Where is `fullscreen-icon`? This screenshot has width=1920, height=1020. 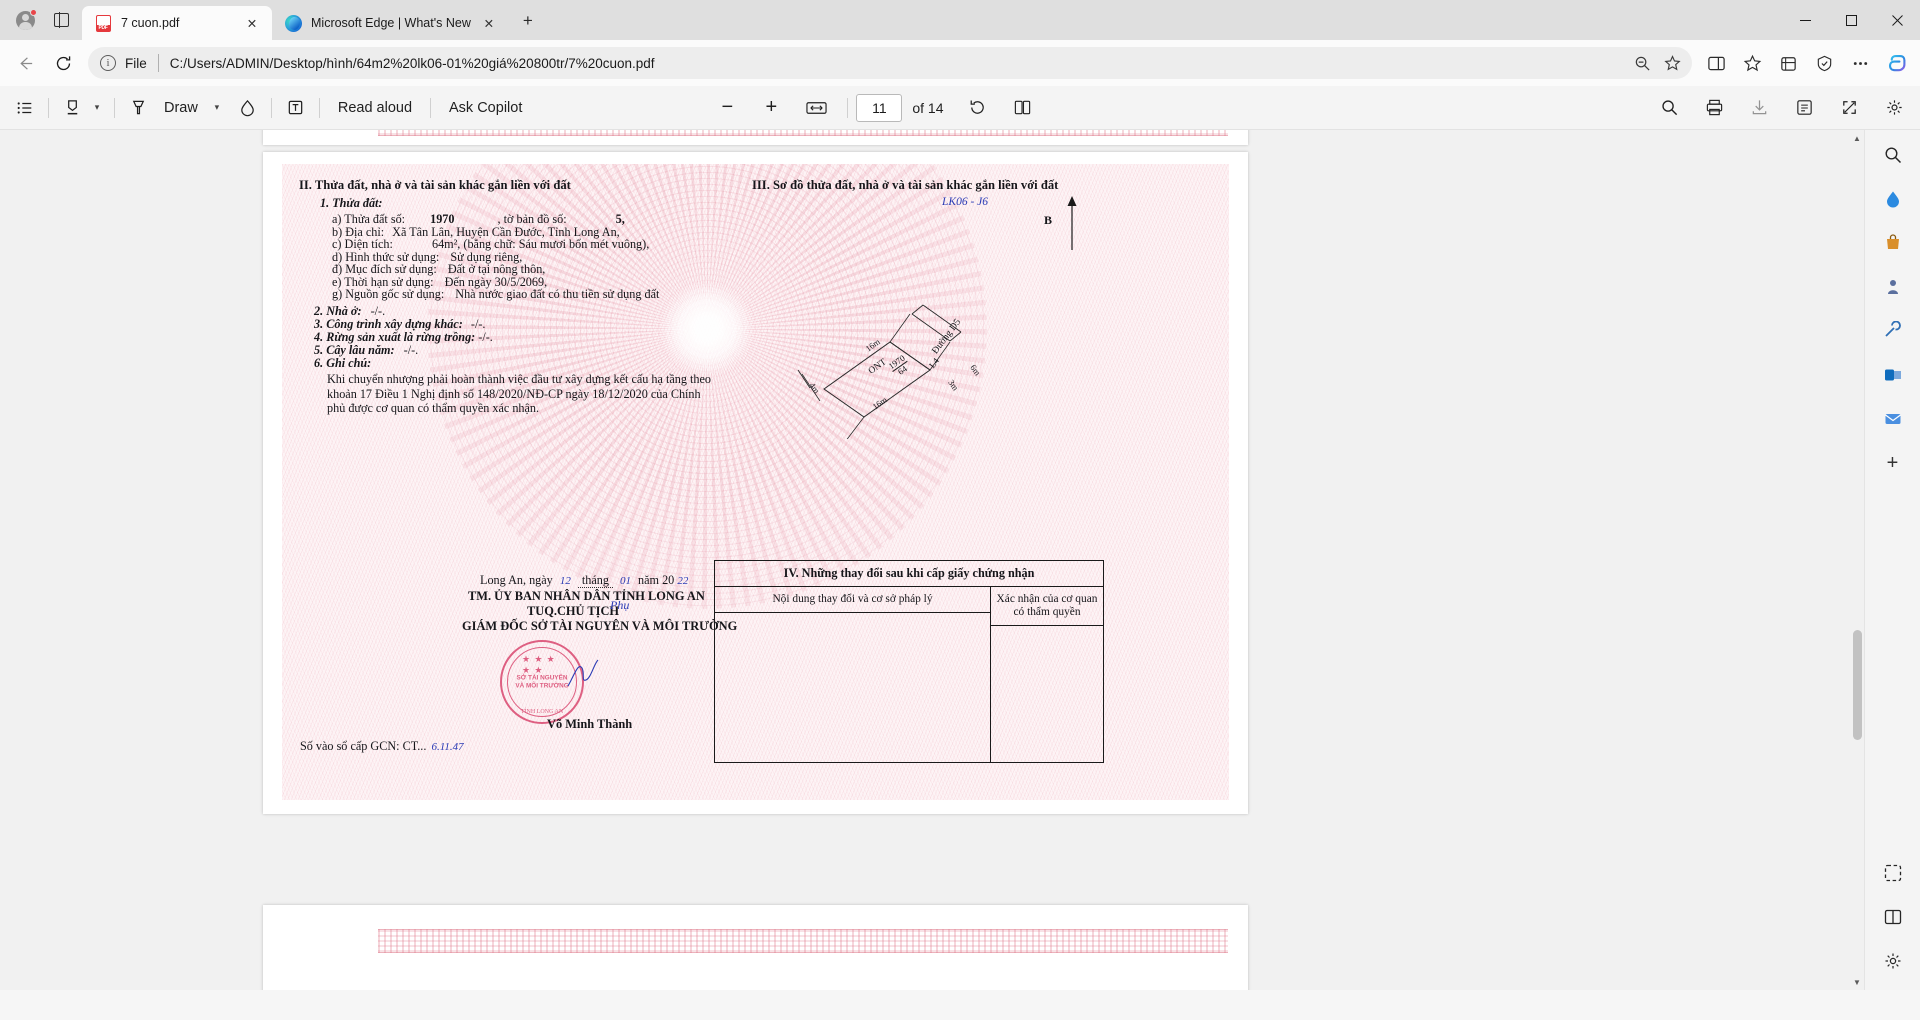 fullscreen-icon is located at coordinates (1849, 108).